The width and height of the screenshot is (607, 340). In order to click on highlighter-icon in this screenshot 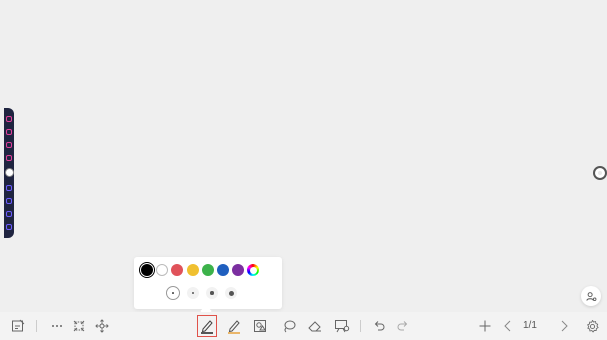, I will do `click(234, 326)`.